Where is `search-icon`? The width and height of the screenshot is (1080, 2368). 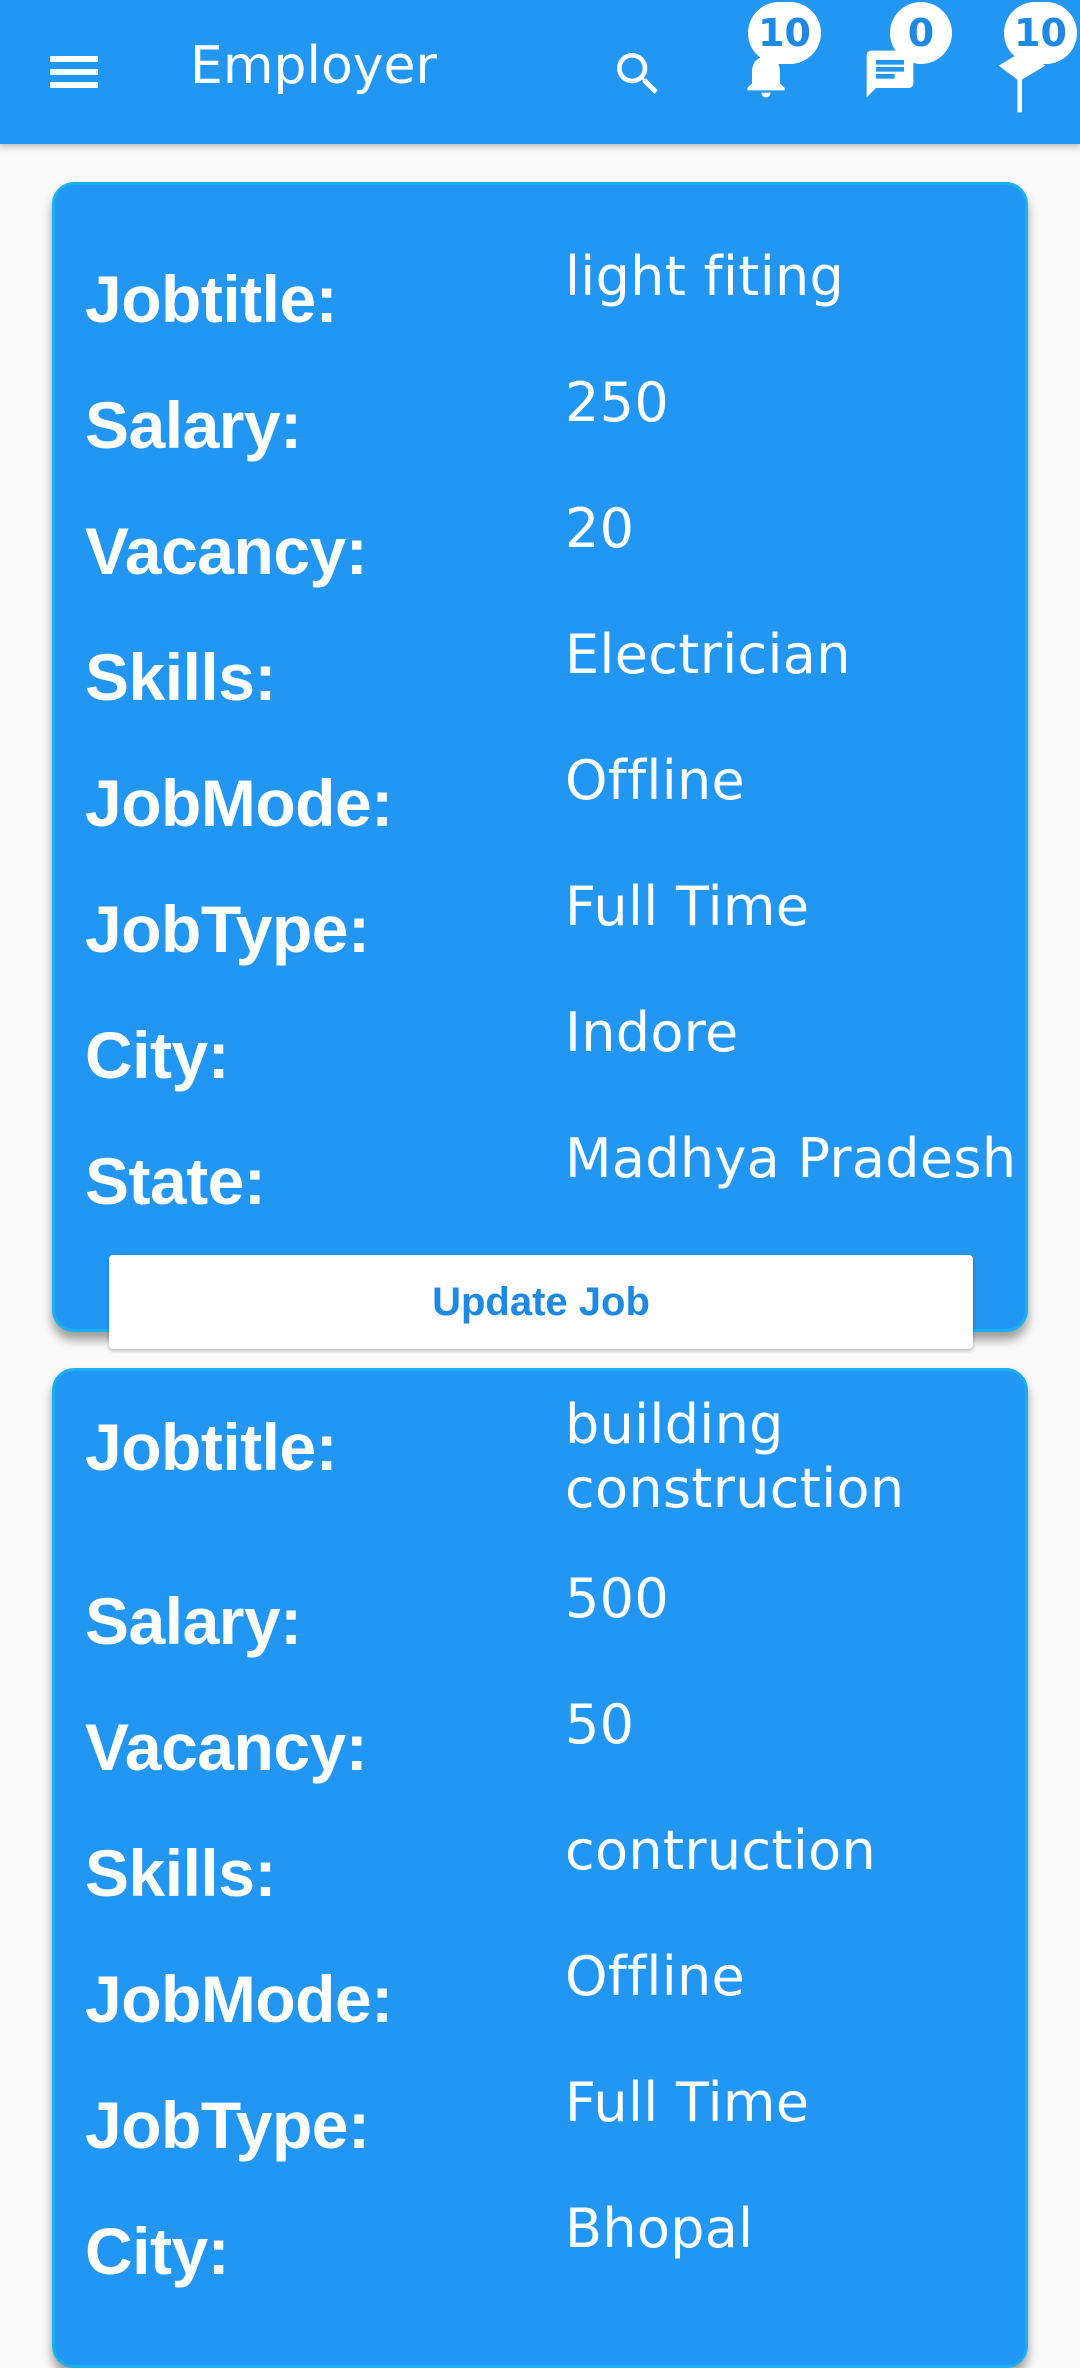
search-icon is located at coordinates (637, 73).